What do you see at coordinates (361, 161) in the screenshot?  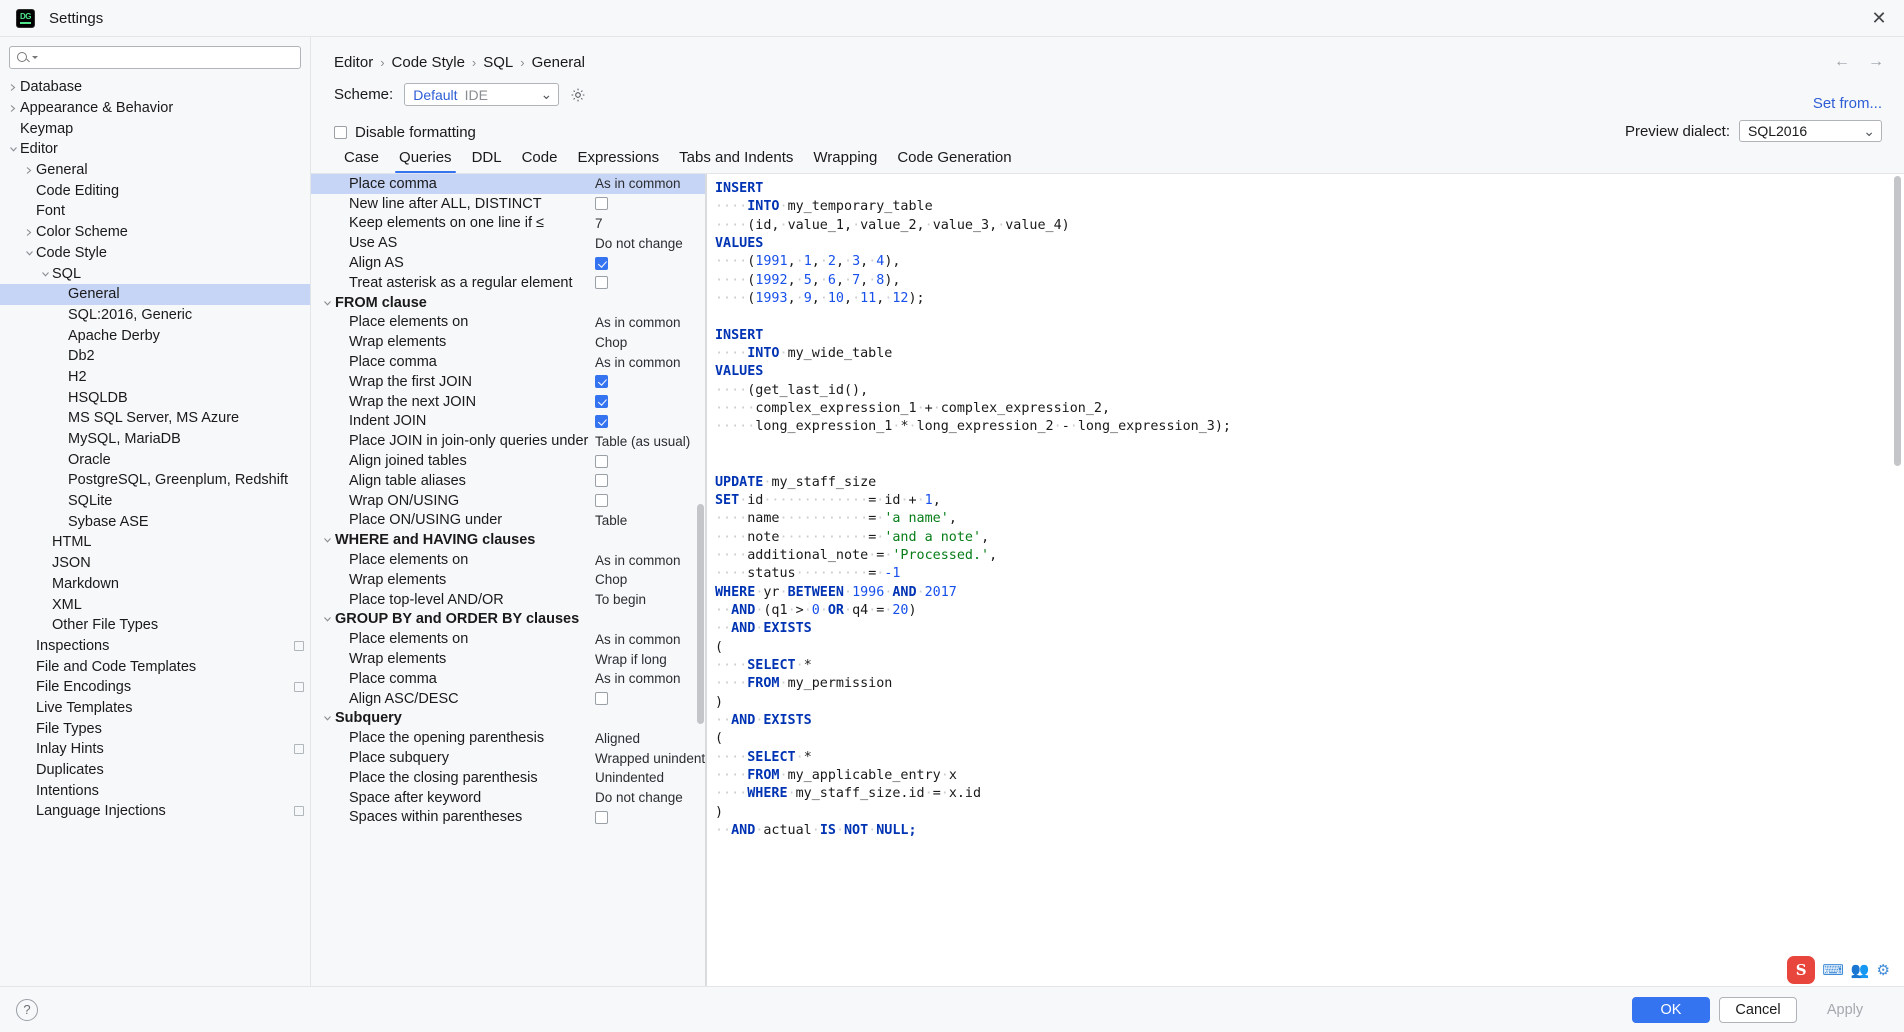 I see `tab-case: Case` at bounding box center [361, 161].